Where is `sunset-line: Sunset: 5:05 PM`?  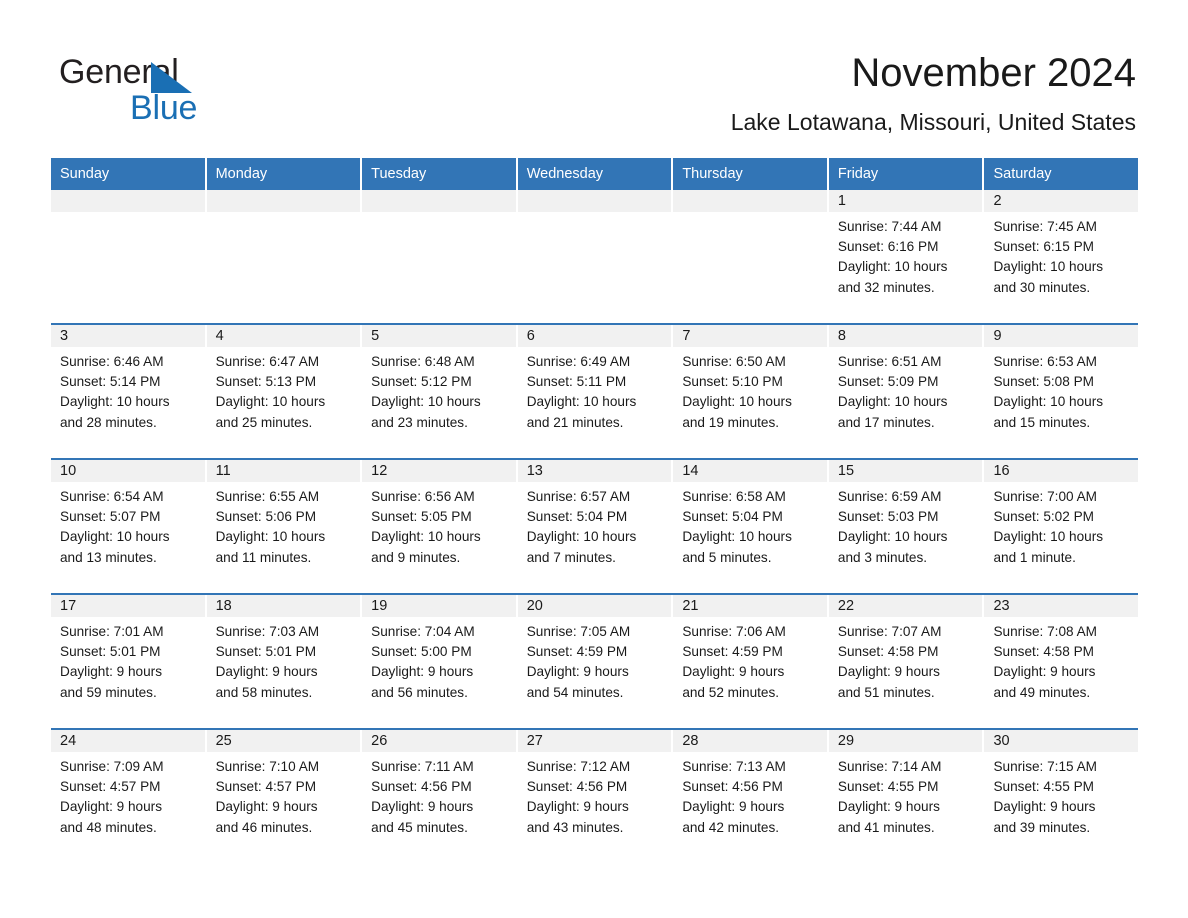 sunset-line: Sunset: 5:05 PM is located at coordinates (421, 517).